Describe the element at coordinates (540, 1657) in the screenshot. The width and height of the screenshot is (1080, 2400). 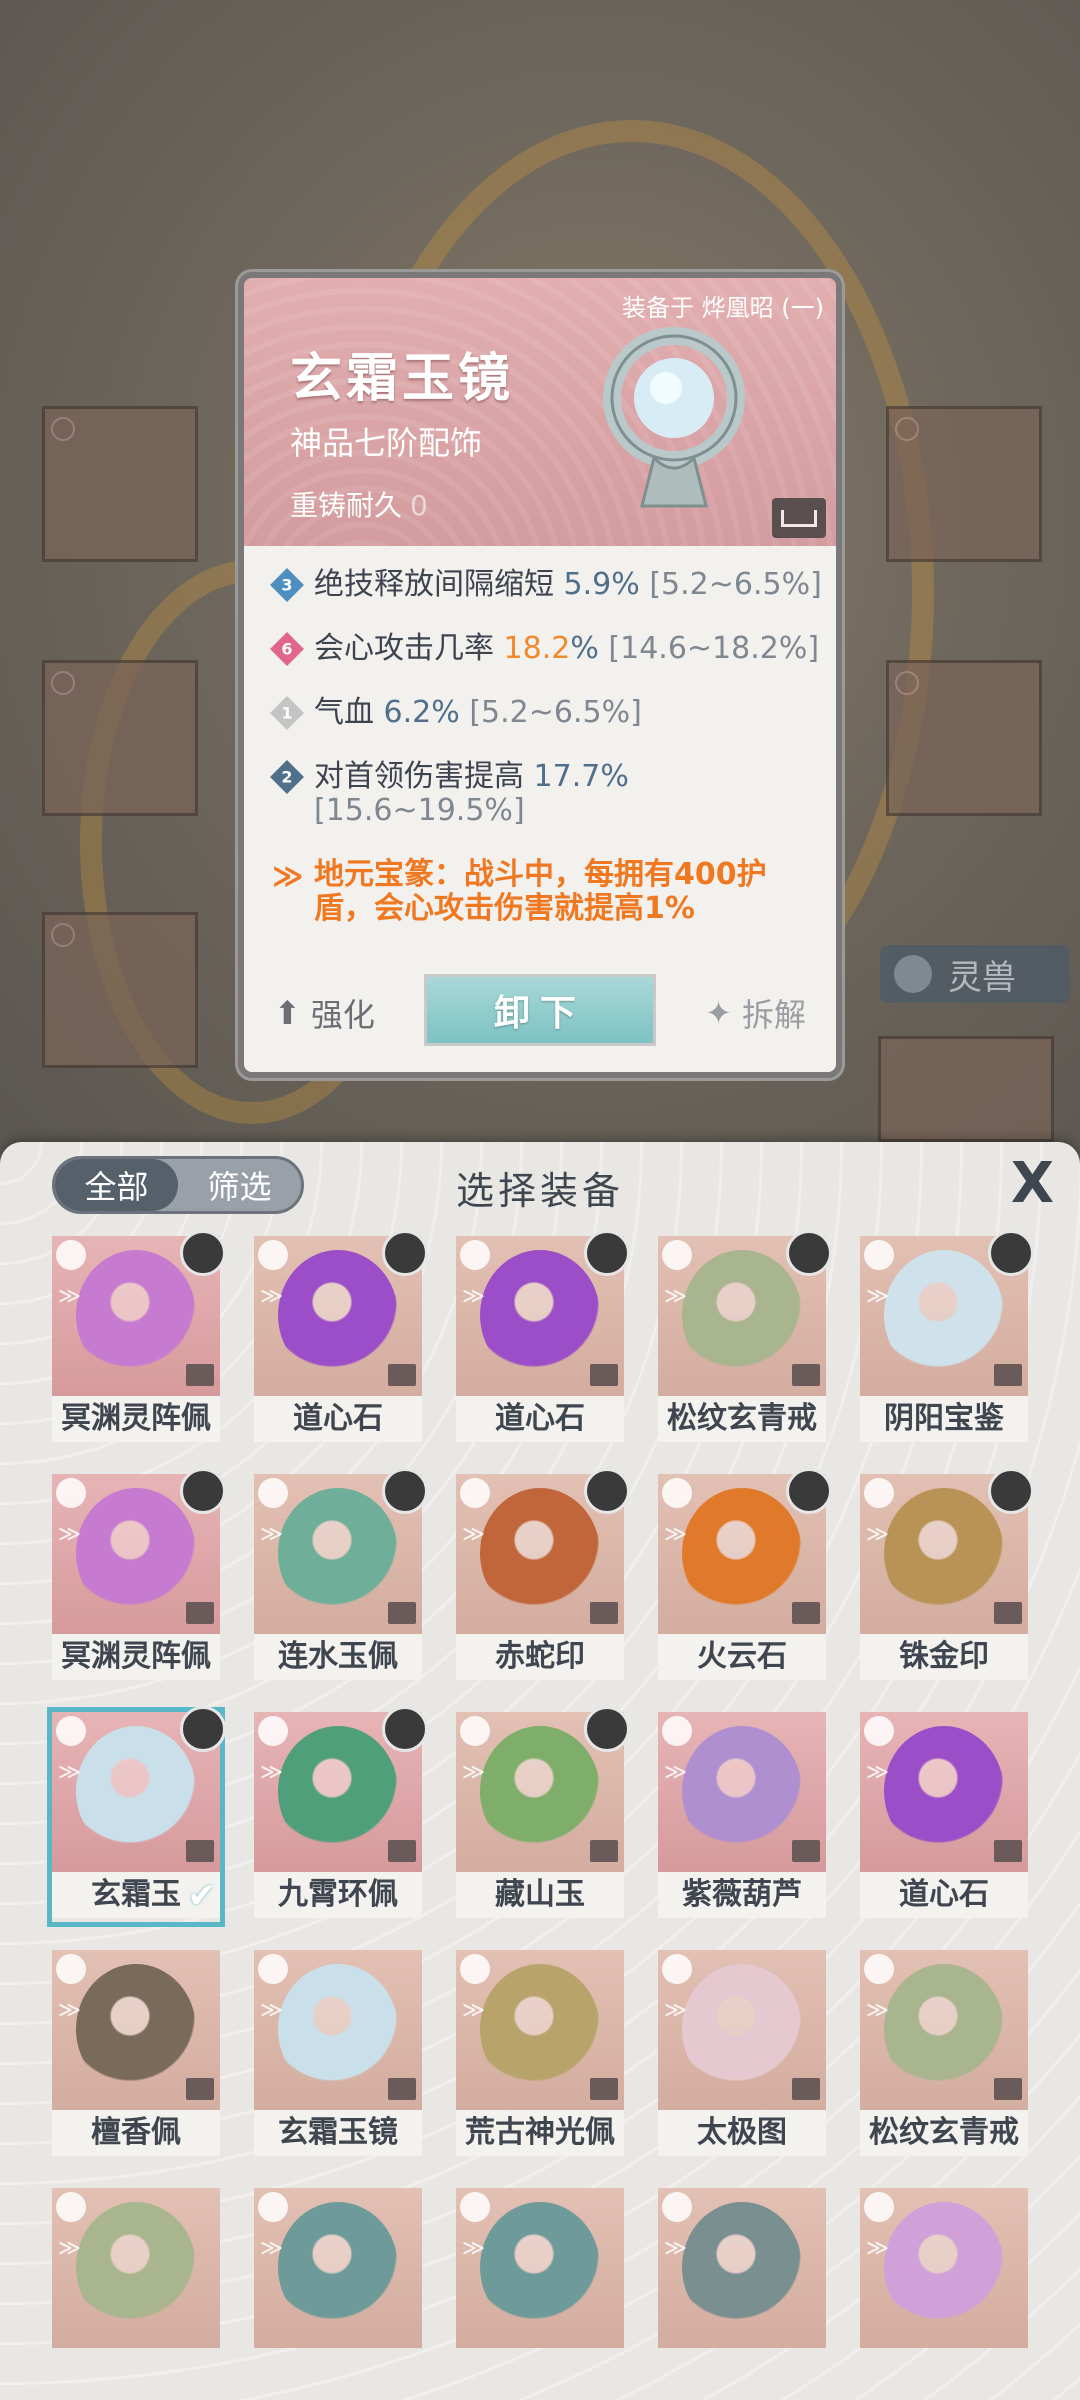
I see `equipment-name: 赤蛇印` at that location.